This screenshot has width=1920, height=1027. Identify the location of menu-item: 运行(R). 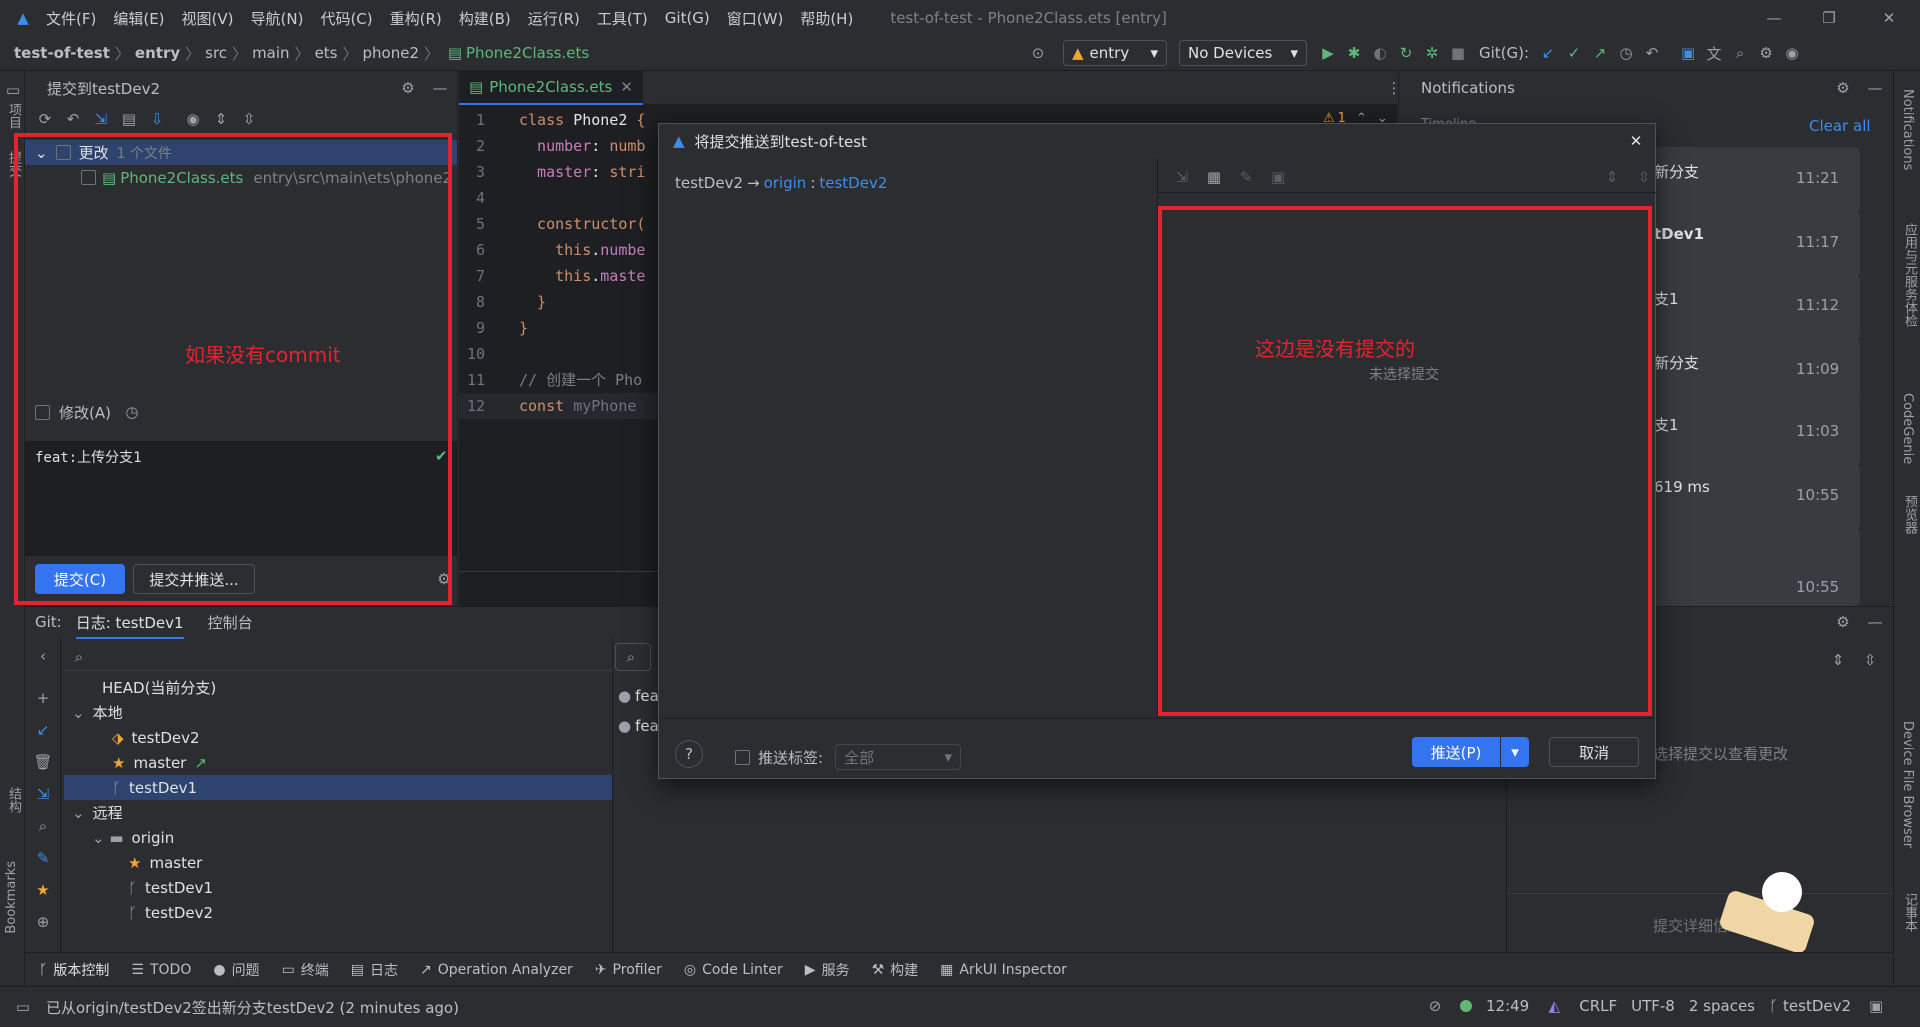
(554, 18).